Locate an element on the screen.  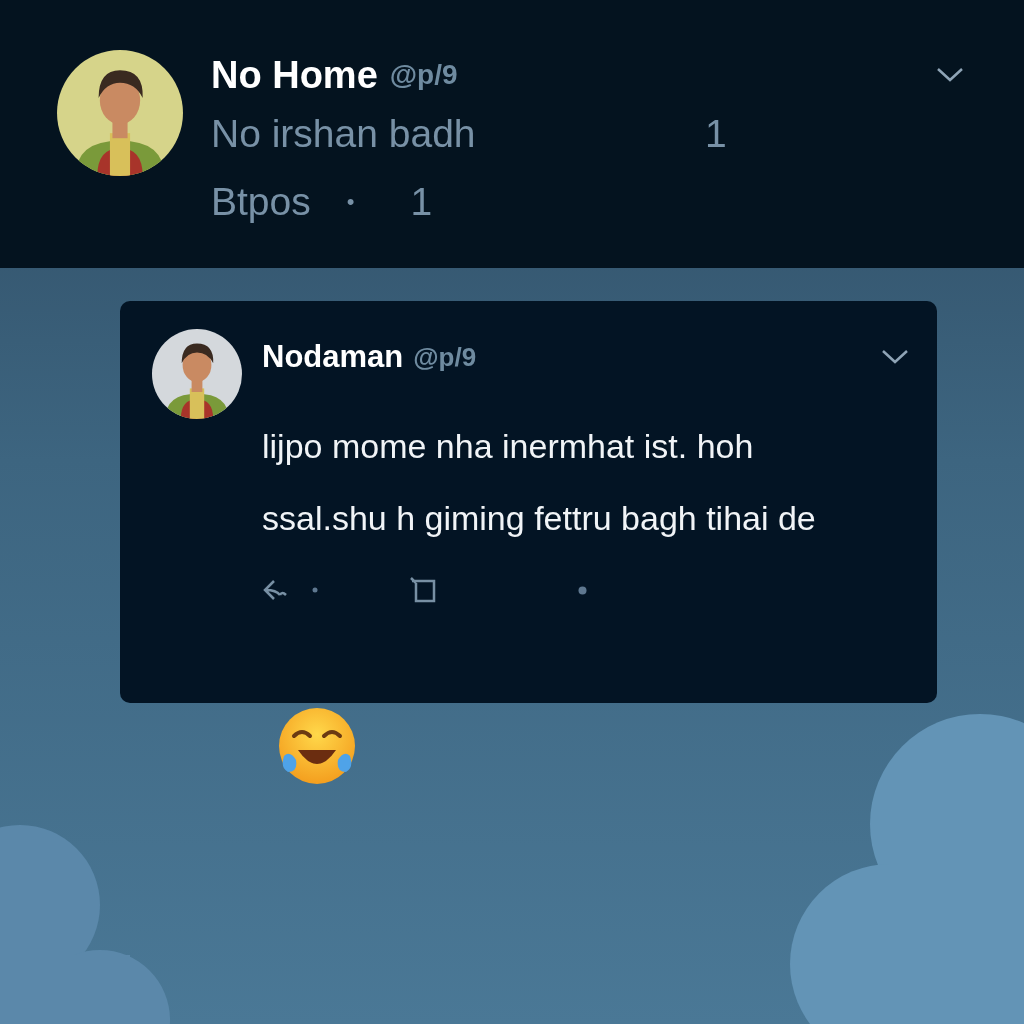
user-name: No Home is located at coordinates (294, 75).